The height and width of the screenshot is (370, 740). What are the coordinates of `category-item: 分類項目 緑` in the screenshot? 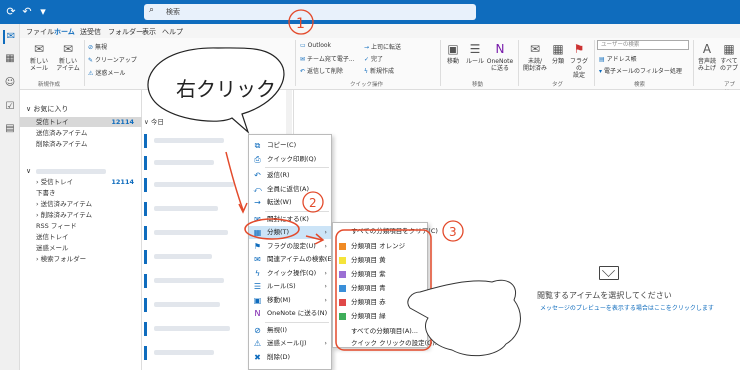 It's located at (380, 316).